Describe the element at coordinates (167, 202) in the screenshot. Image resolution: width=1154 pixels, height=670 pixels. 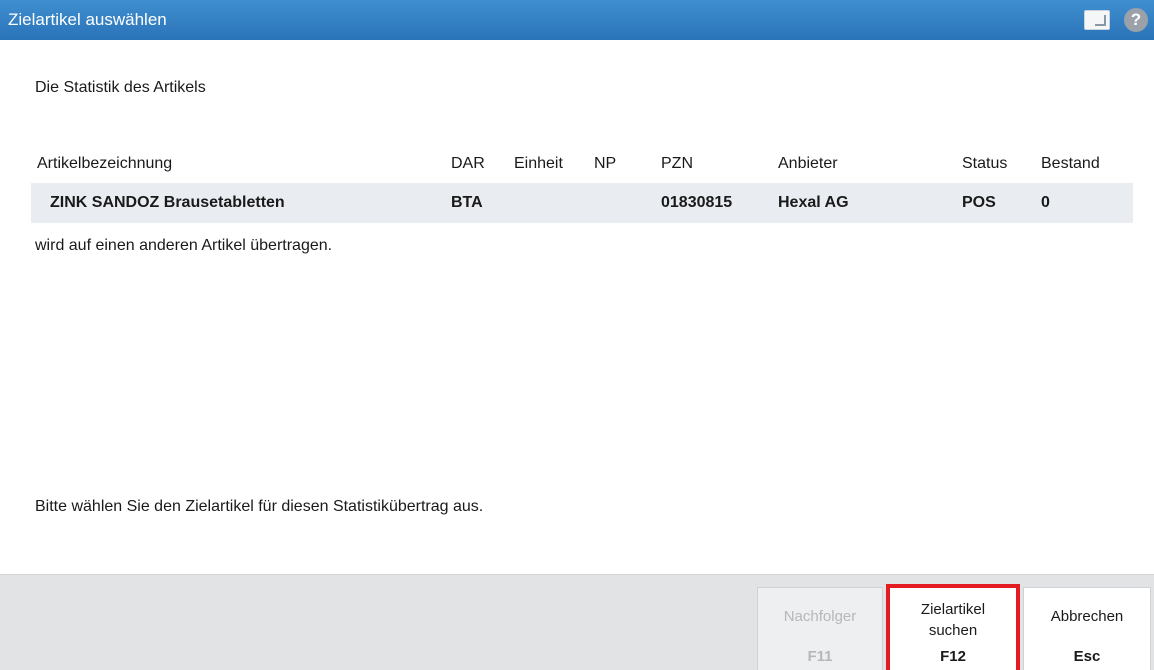
I see `cell-artikelbezeichnung: ZINK SANDOZ Brausetabletten` at that location.